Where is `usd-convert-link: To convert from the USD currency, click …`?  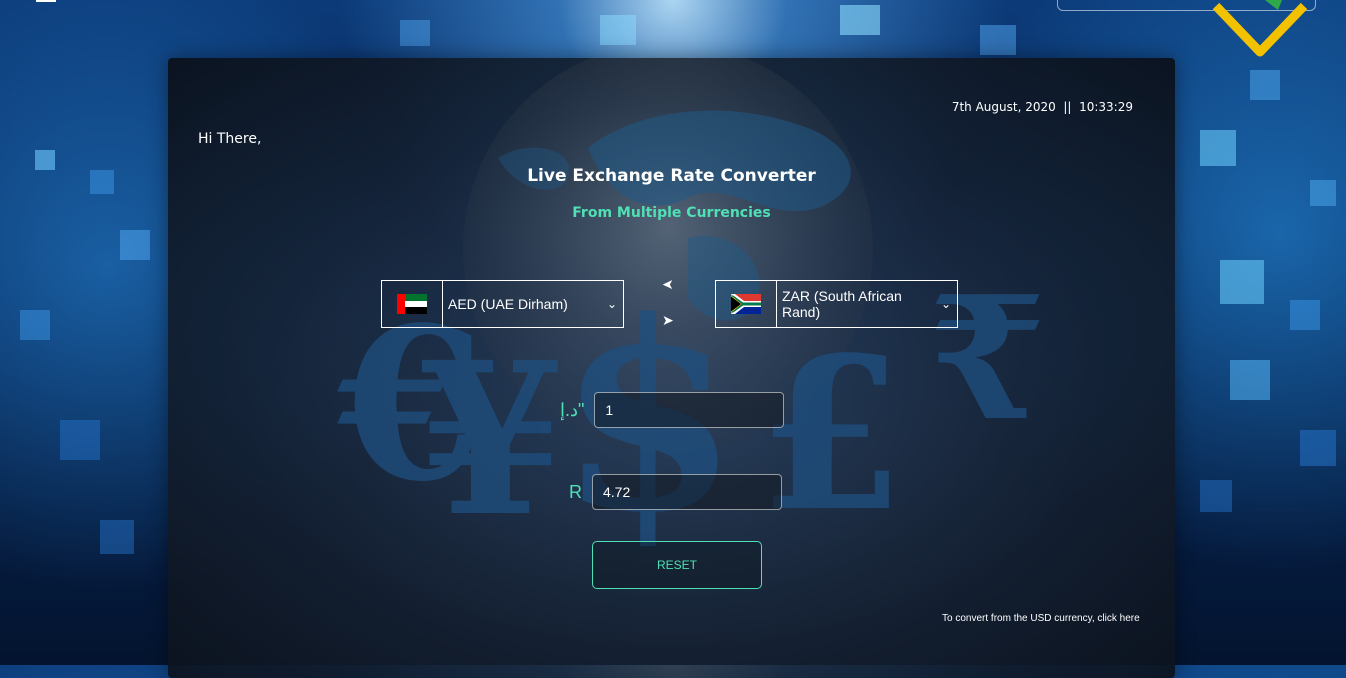
usd-convert-link: To convert from the USD currency, click … is located at coordinates (1041, 618).